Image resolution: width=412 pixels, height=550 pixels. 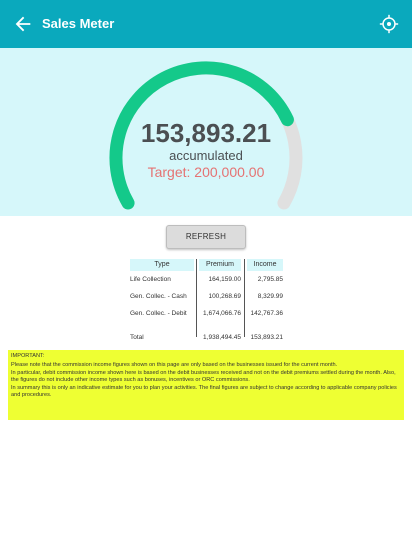 I want to click on header-type: Type, so click(x=162, y=265).